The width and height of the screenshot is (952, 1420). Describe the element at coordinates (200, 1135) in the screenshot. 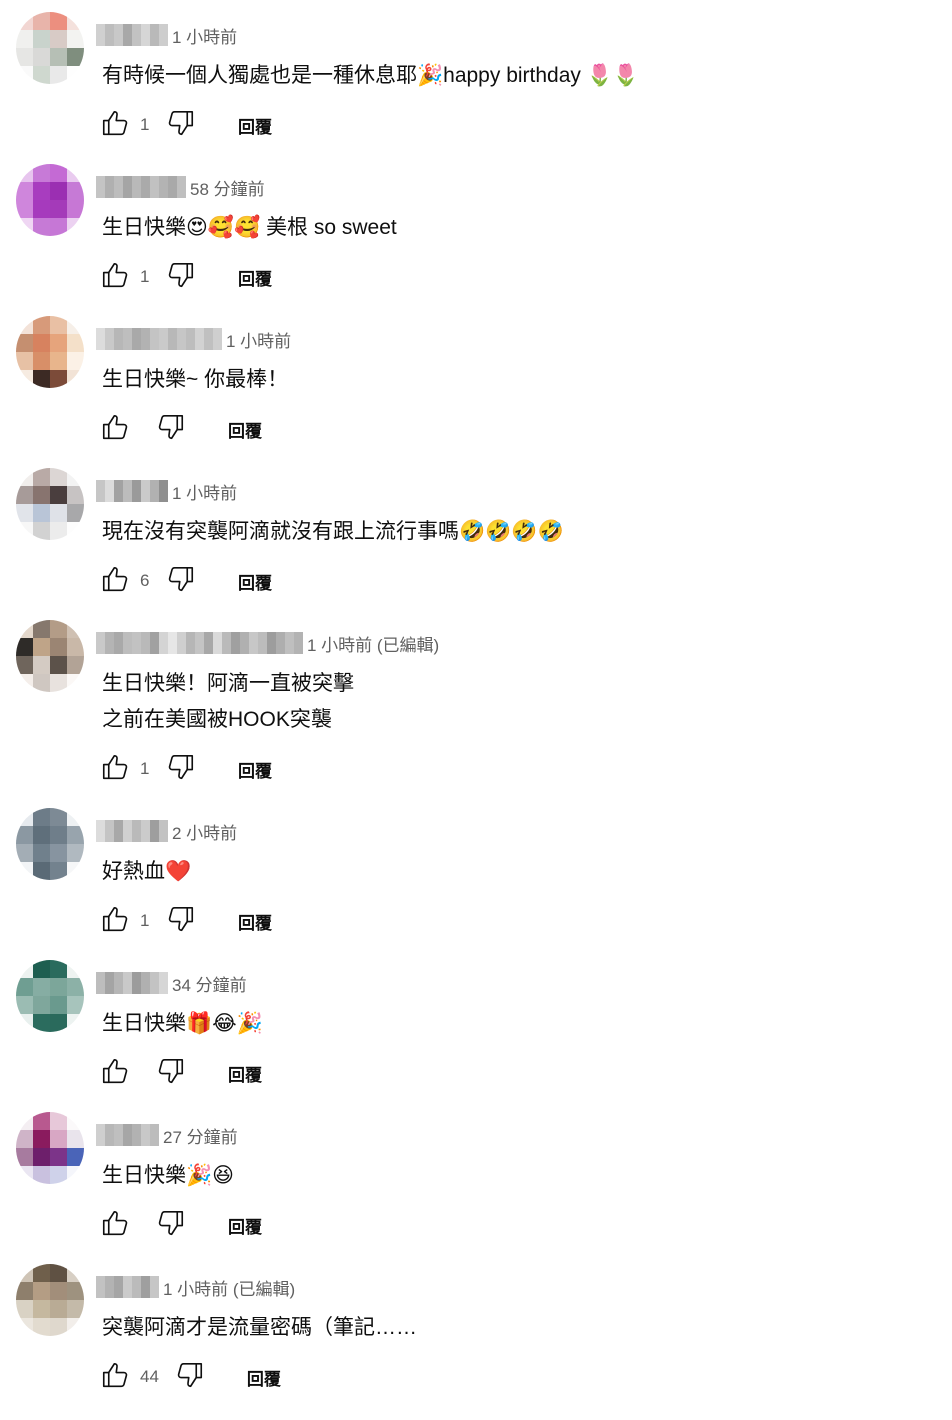

I see `comment-time: 27 分鐘前` at that location.